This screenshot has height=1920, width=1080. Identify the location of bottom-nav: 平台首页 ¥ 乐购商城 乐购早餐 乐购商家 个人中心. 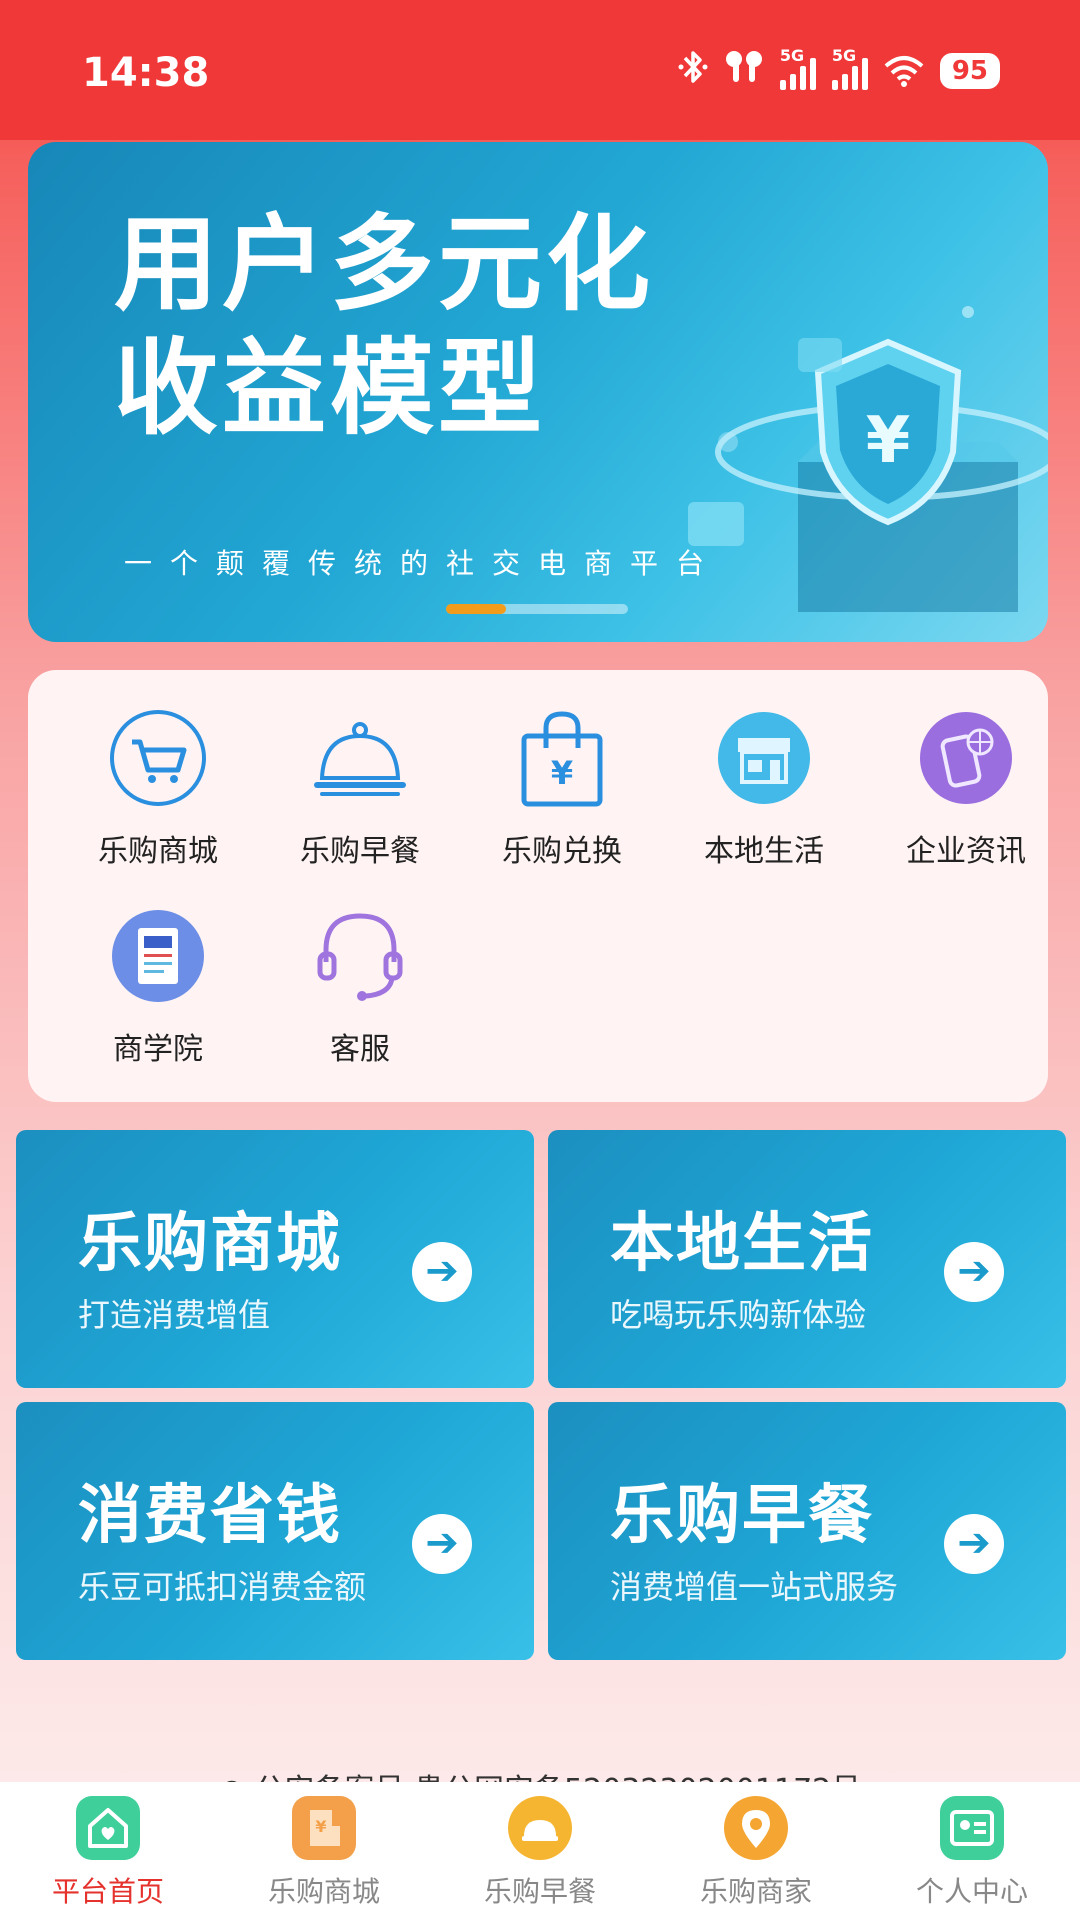
(540, 1851).